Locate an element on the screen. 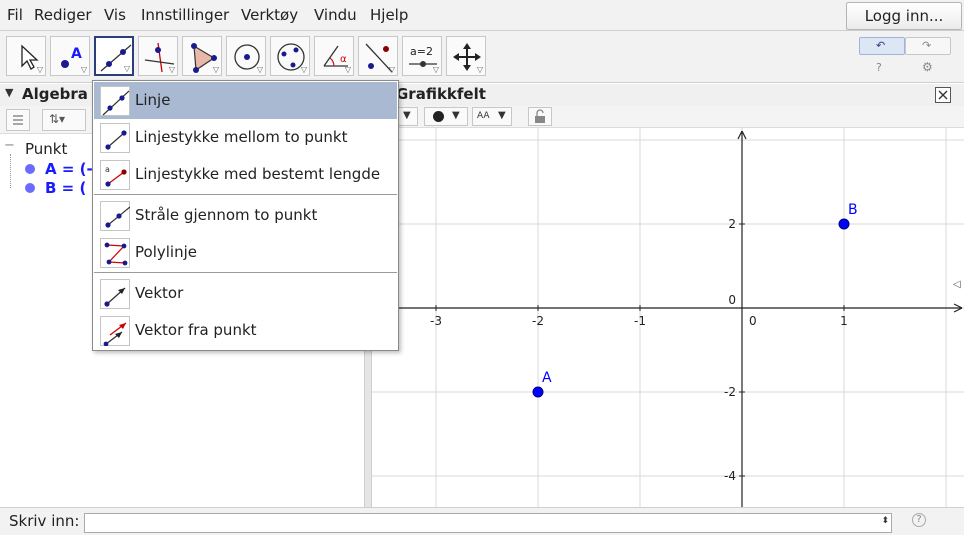 This screenshot has height=535, width=964. segment-icon is located at coordinates (115, 138).